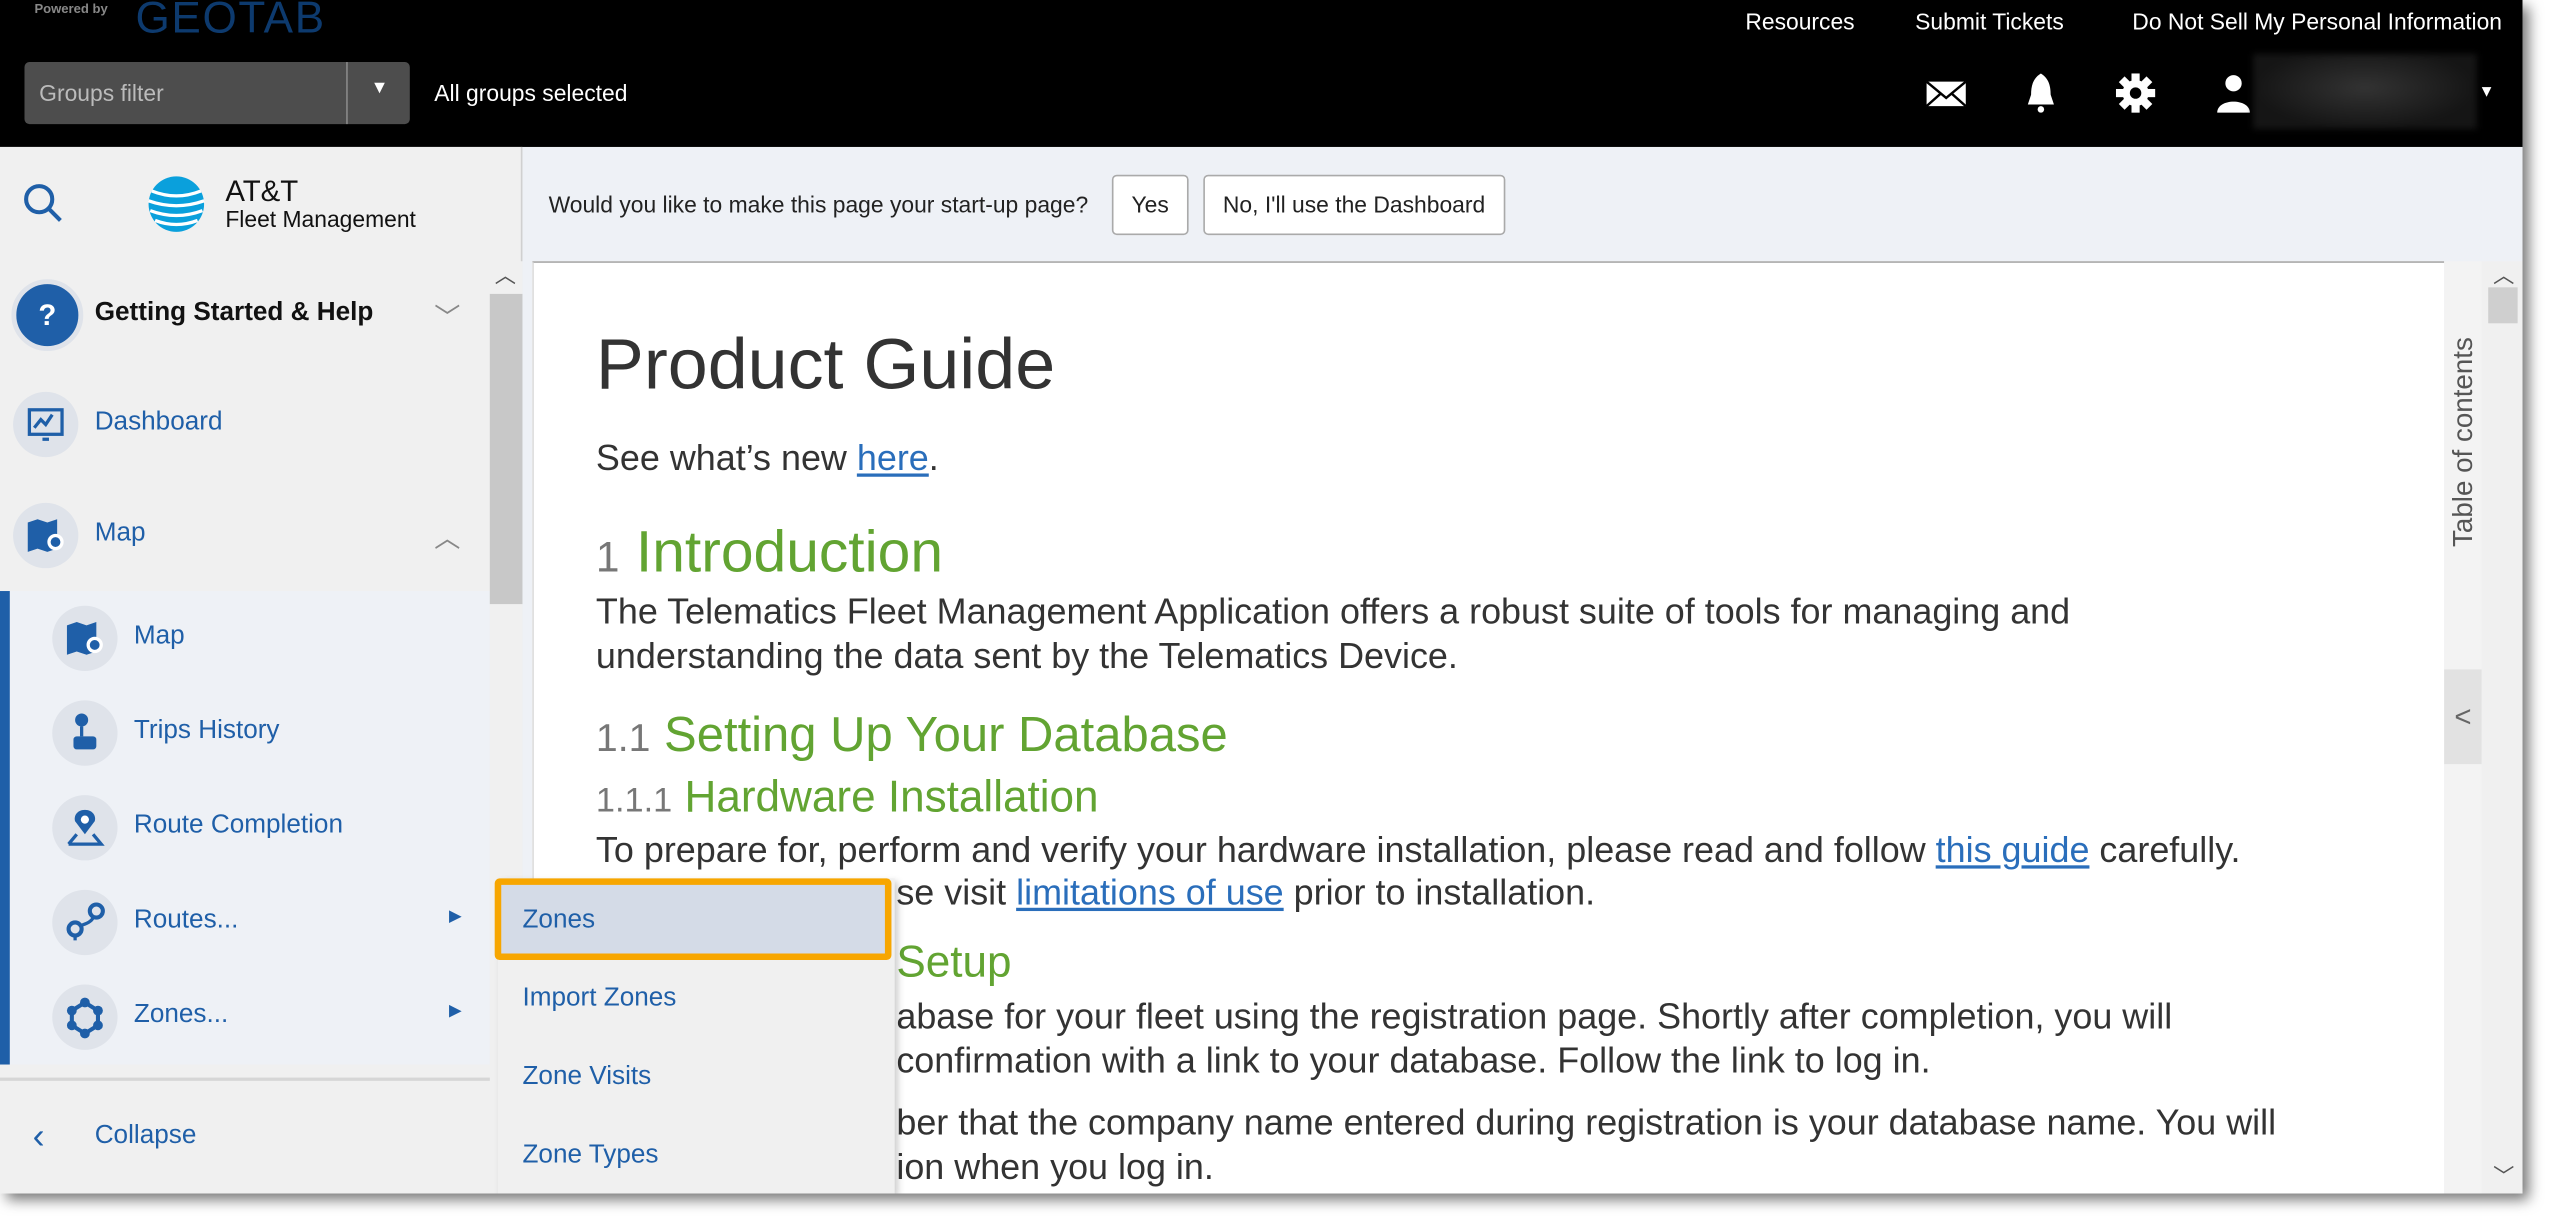 The image size is (2560, 1229). I want to click on setup-para-2-line-2: ion when you log in., so click(1055, 1166).